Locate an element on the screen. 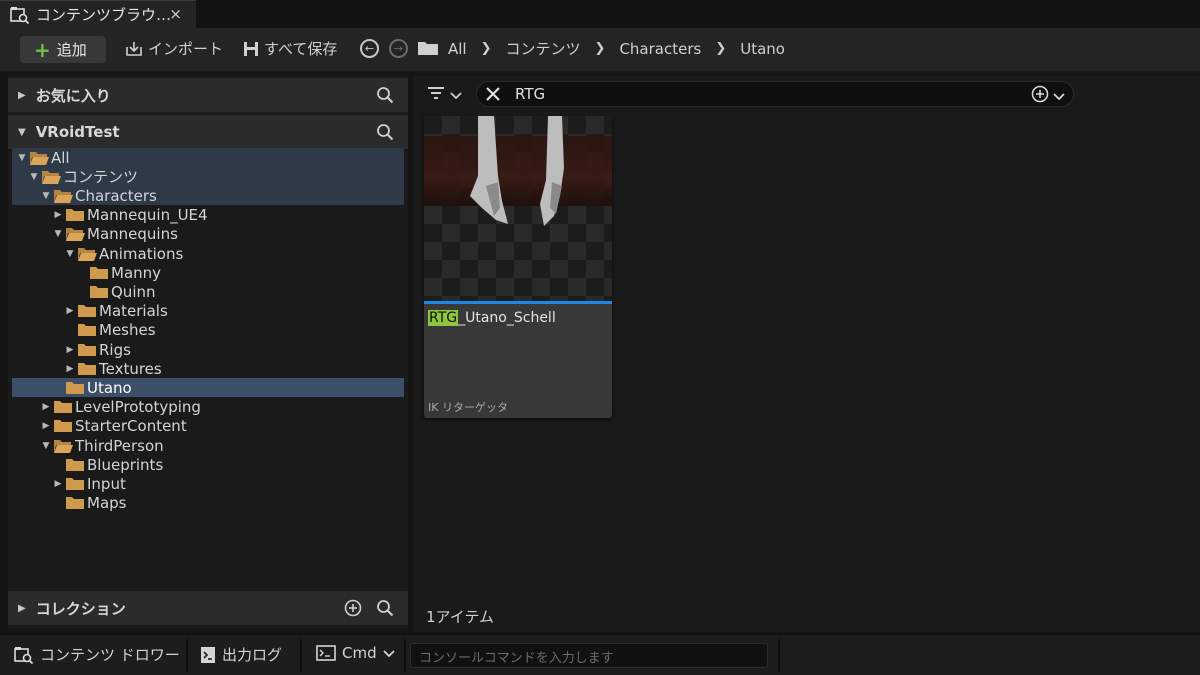 The height and width of the screenshot is (675, 1200). add-collection-icon is located at coordinates (353, 610).